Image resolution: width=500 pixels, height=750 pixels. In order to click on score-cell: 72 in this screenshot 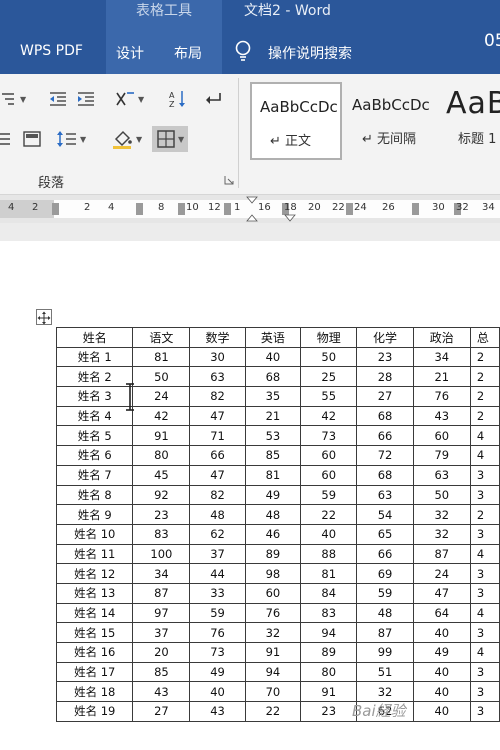, I will do `click(385, 455)`.